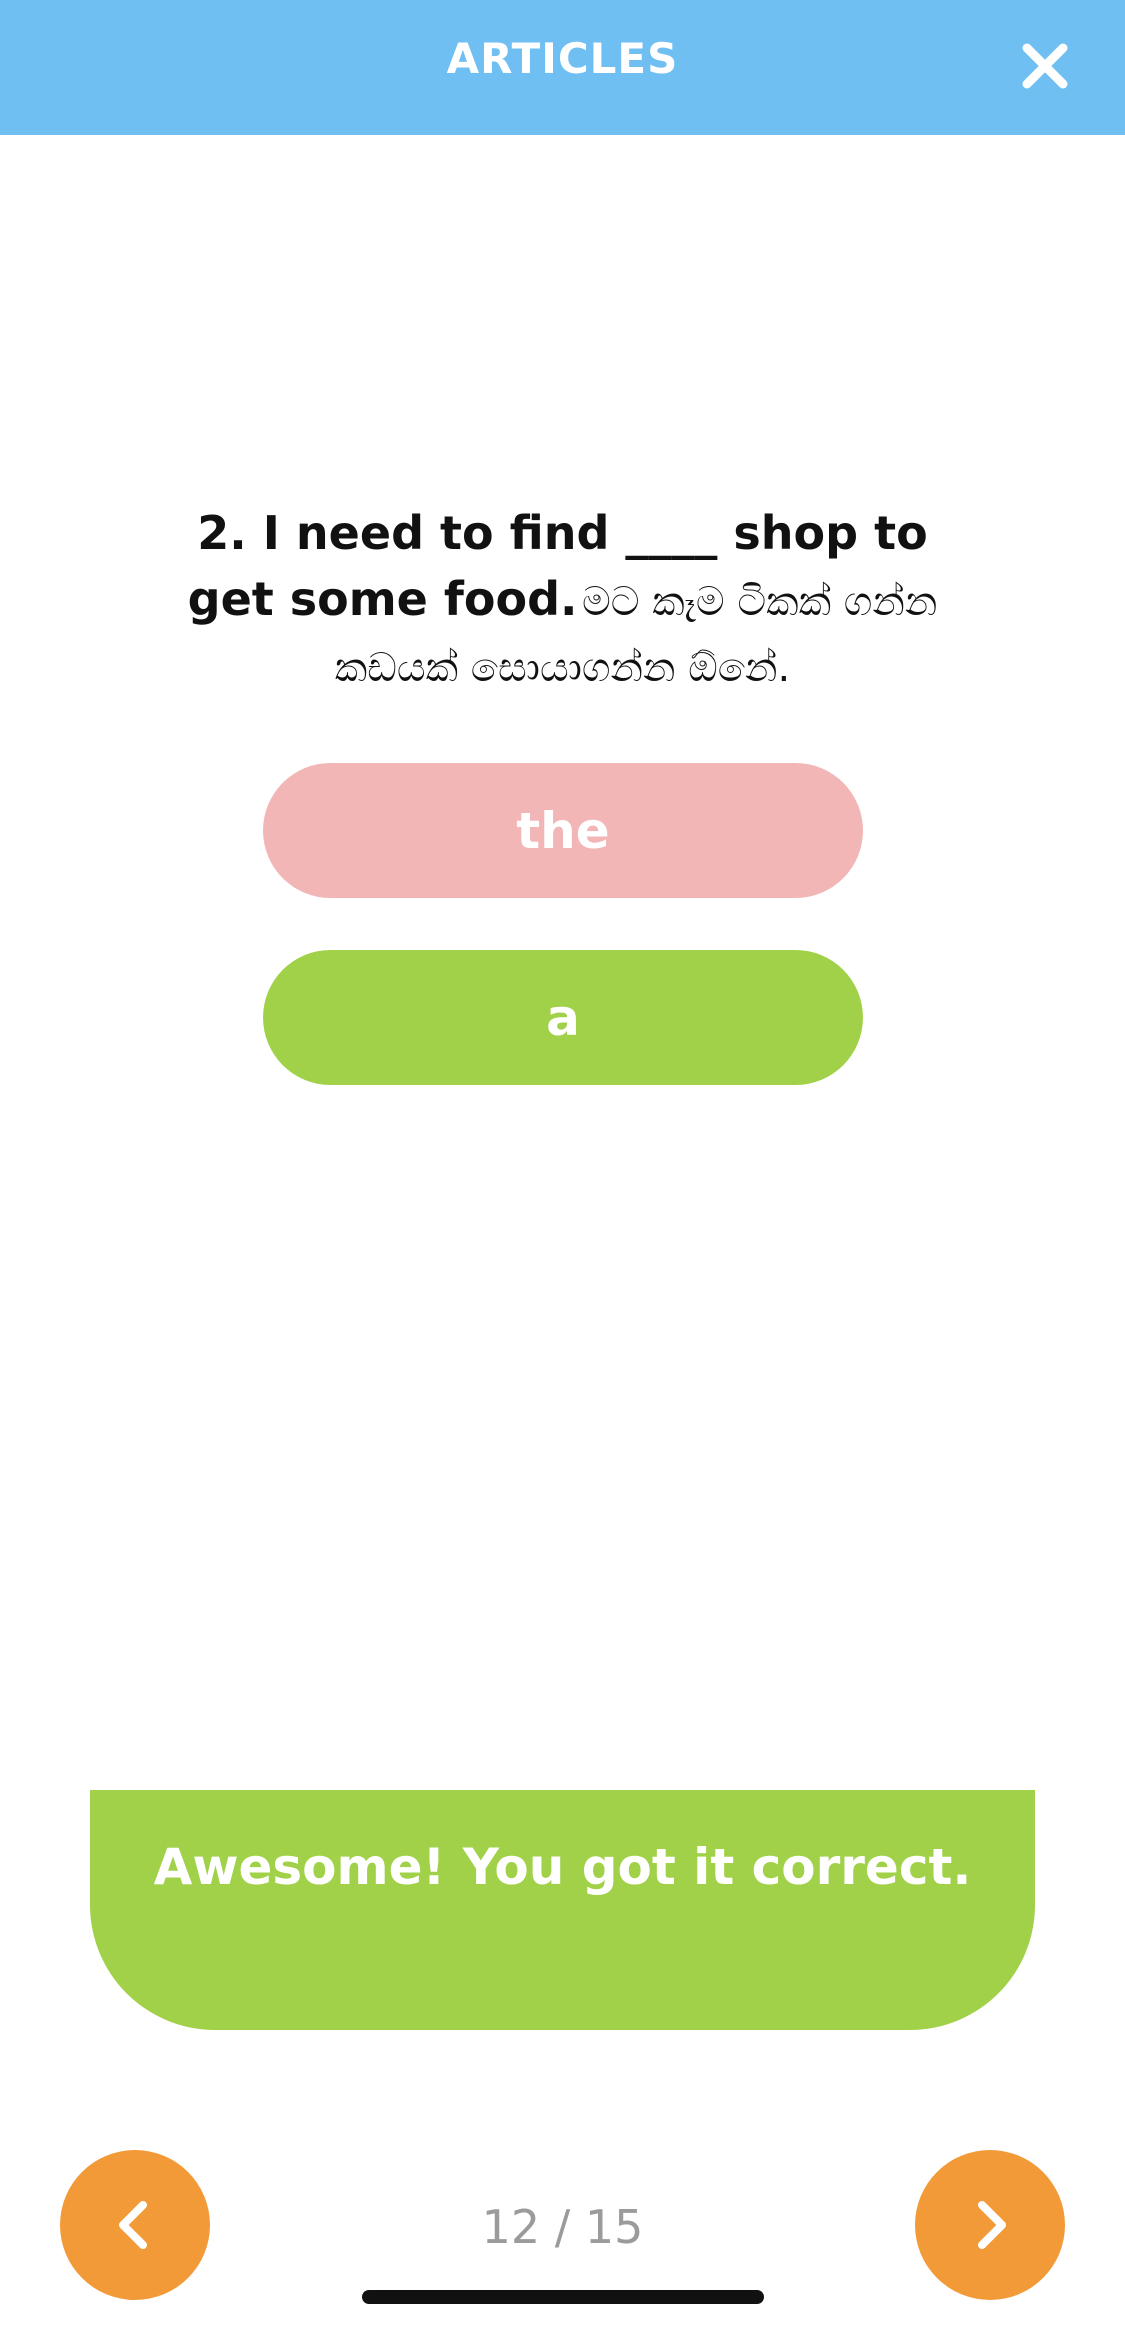 This screenshot has height=2331, width=1125. I want to click on answer-option-the: the, so click(563, 830).